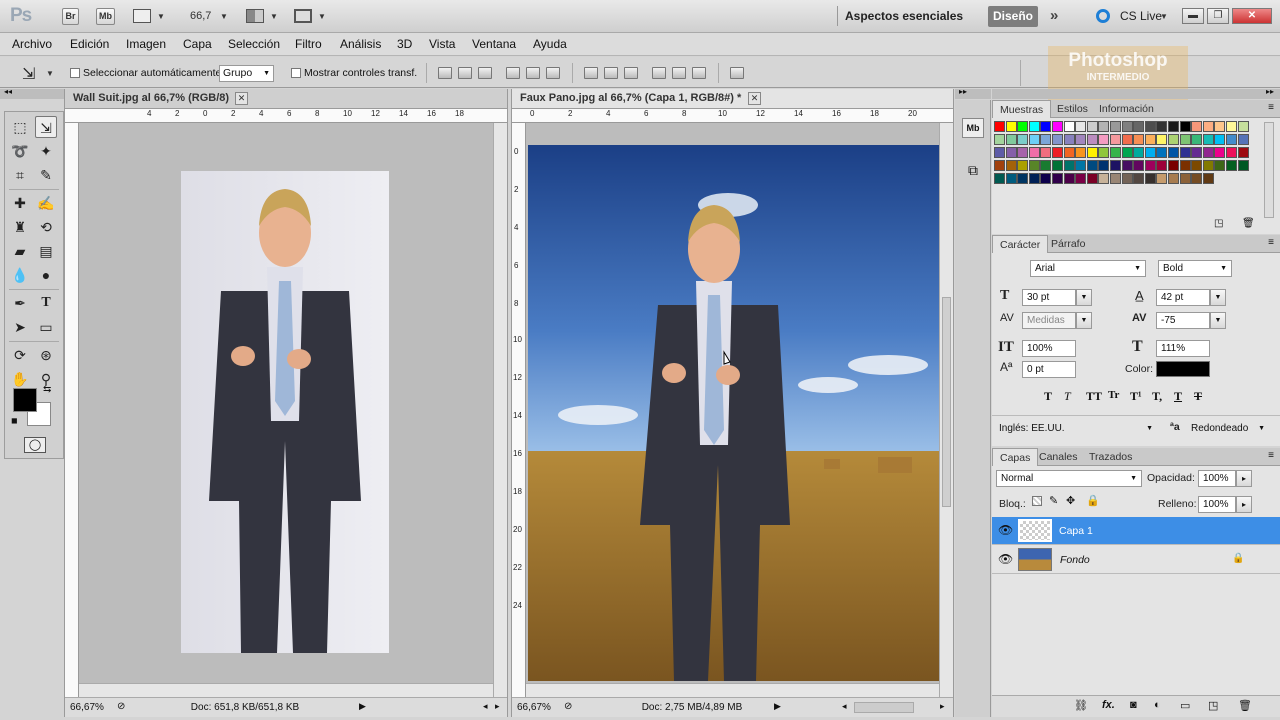  Describe the element at coordinates (200, 16) in the screenshot. I see `zoom-level: 66,7` at that location.